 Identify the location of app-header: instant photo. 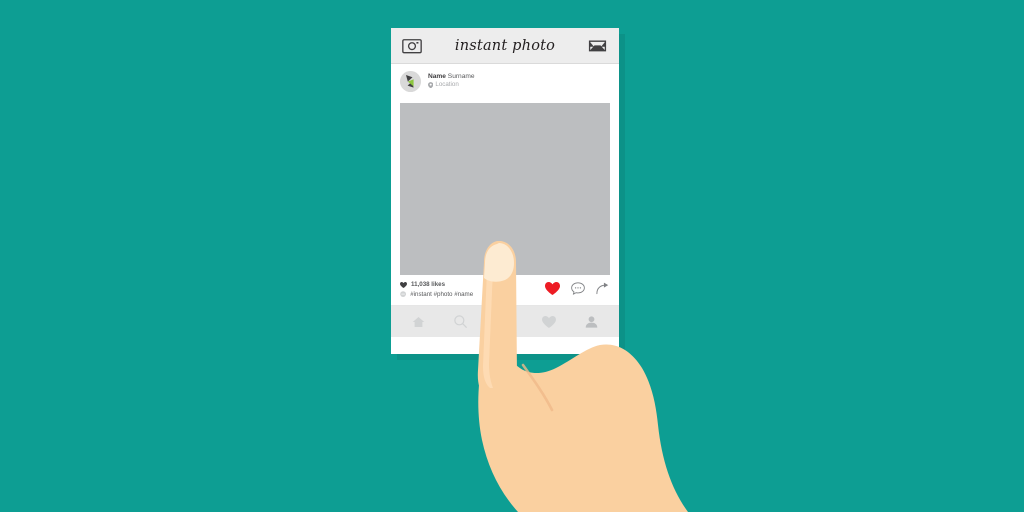
(505, 46).